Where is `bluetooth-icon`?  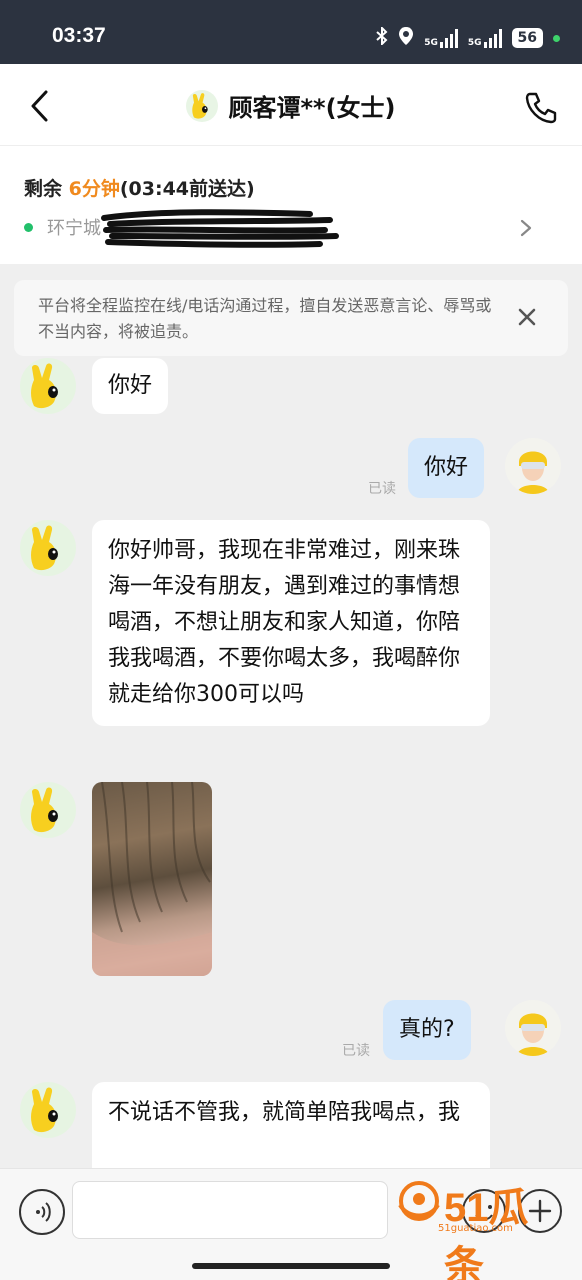 bluetooth-icon is located at coordinates (382, 37).